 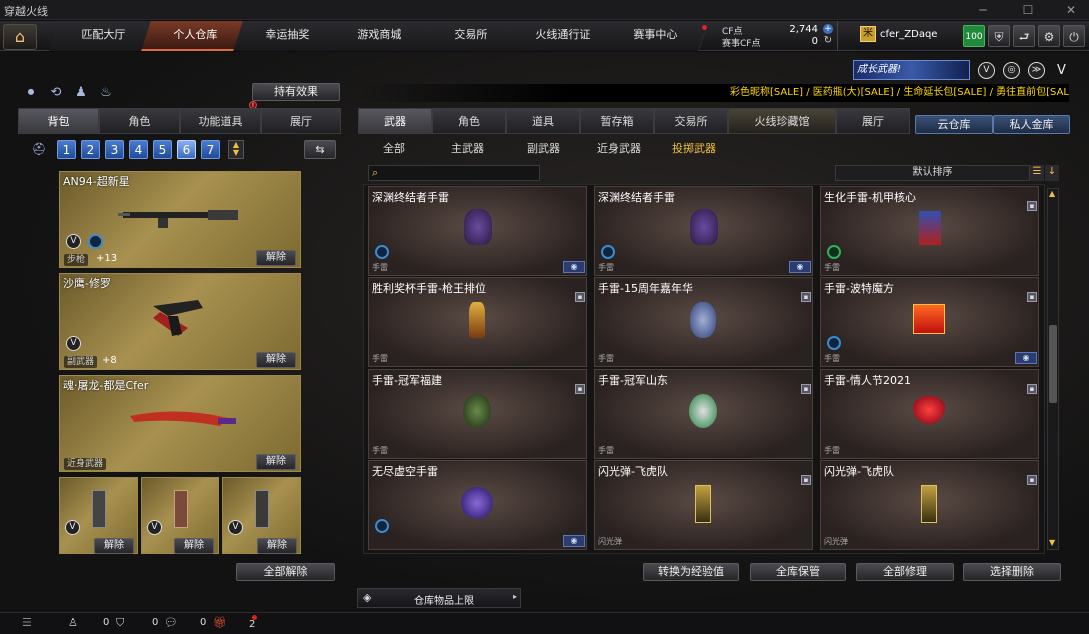 I want to click on scroll-up-icon: ▲, so click(x=1053, y=194).